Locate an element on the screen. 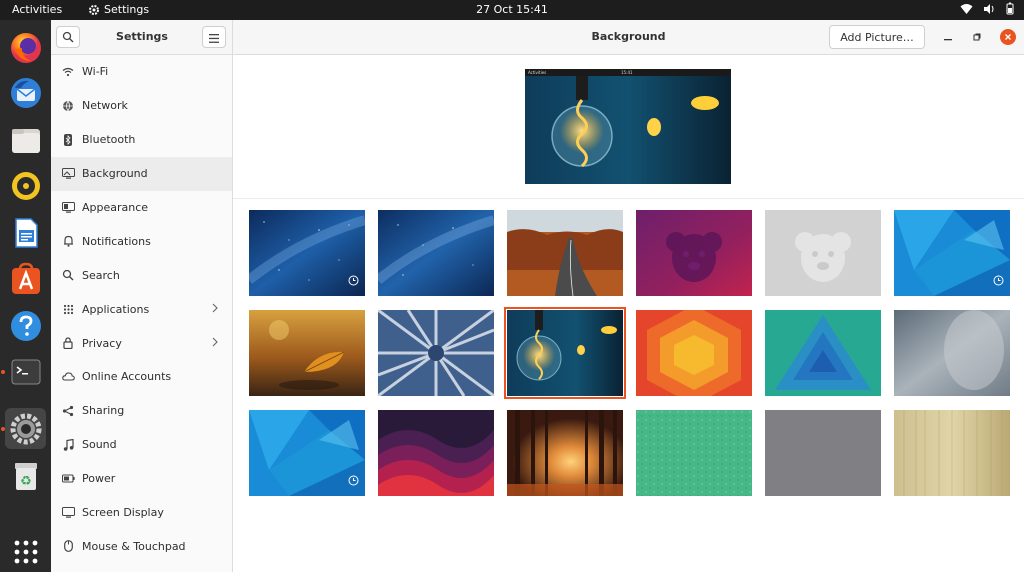  cloud-icon is located at coordinates (68, 377).